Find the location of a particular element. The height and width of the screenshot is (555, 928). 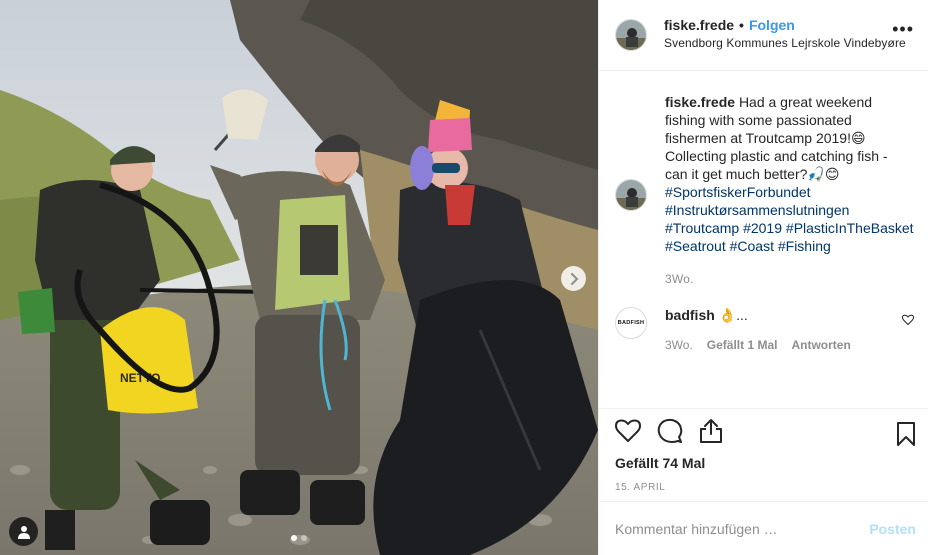

comment-like-button is located at coordinates (908, 322).